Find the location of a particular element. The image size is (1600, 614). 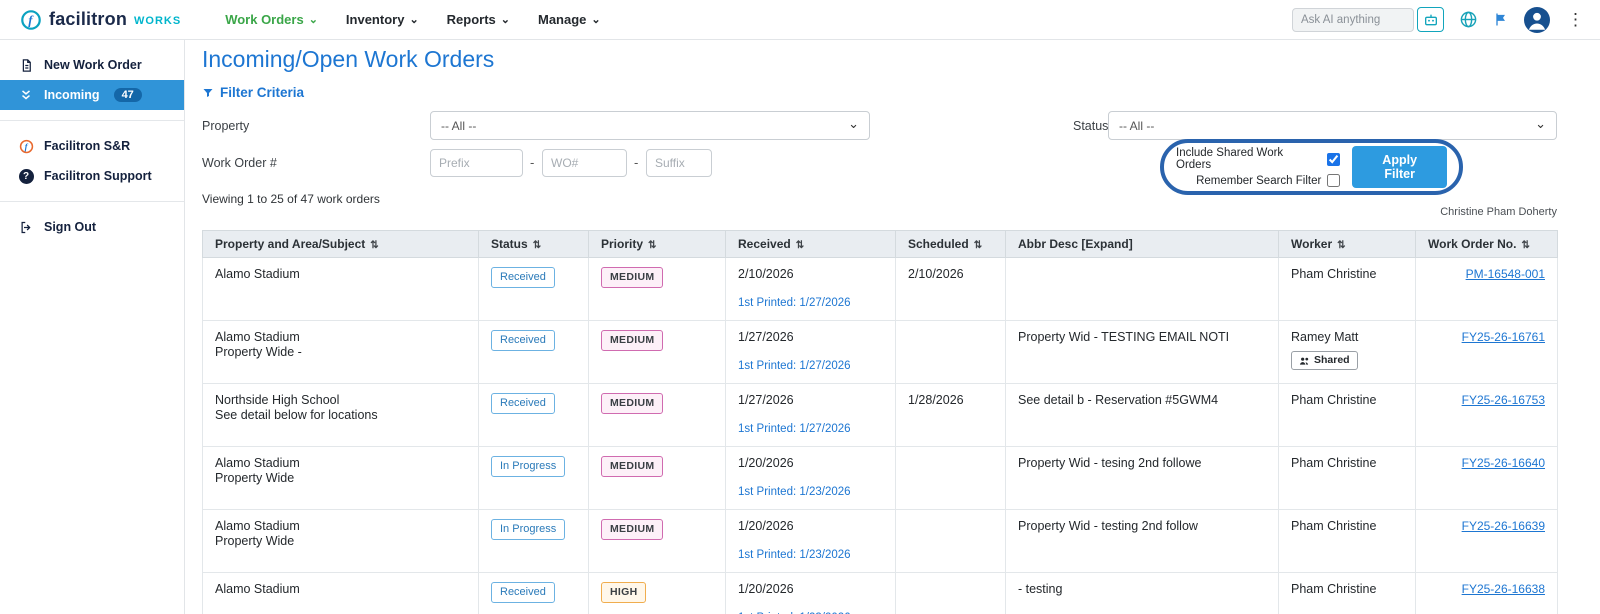

cell-scheduled: 1/28/2026 is located at coordinates (950, 415).